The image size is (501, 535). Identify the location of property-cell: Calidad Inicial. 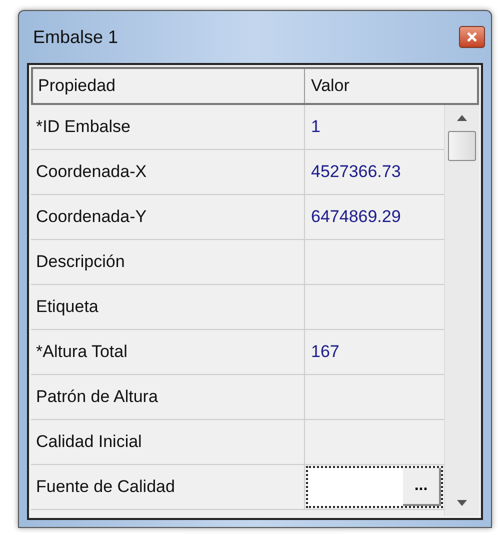
(168, 442).